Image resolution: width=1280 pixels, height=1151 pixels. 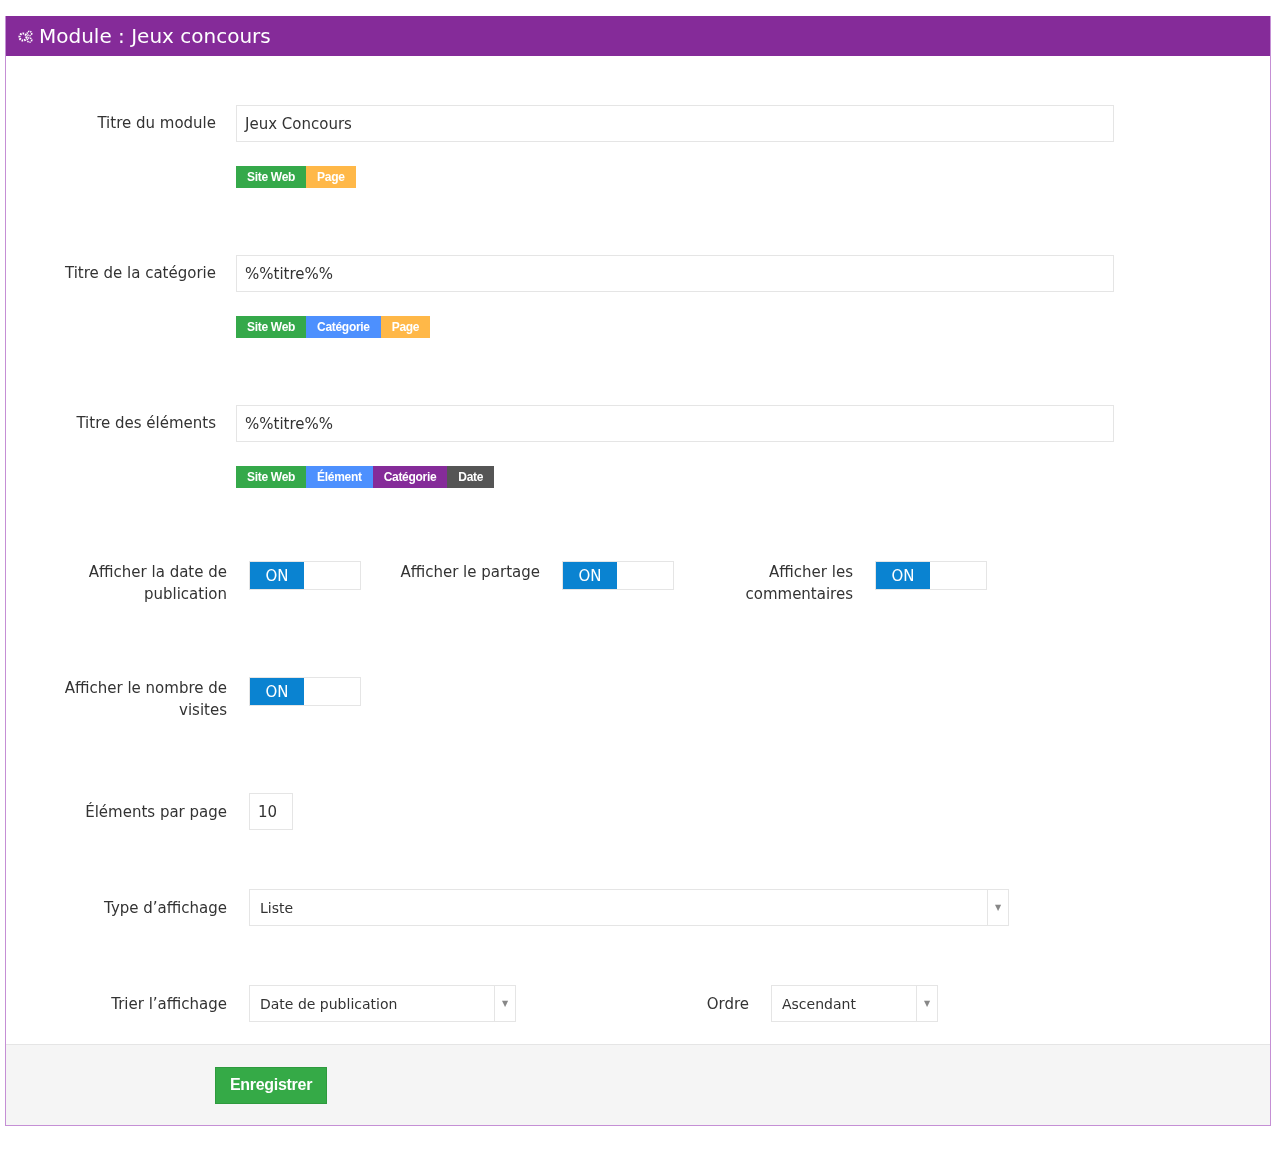 I want to click on panel-title: Module : Jeux concours, so click(x=155, y=36).